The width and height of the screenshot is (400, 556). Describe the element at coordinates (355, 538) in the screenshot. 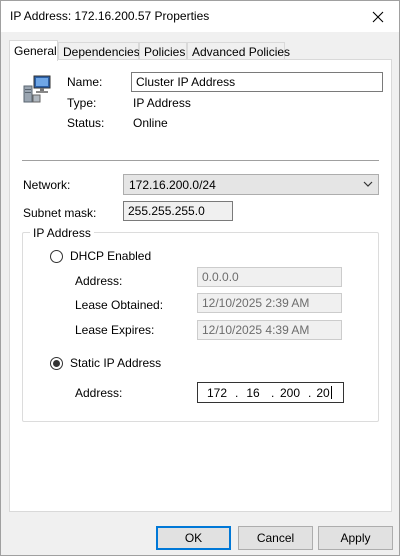

I see `apply-button: Apply` at that location.